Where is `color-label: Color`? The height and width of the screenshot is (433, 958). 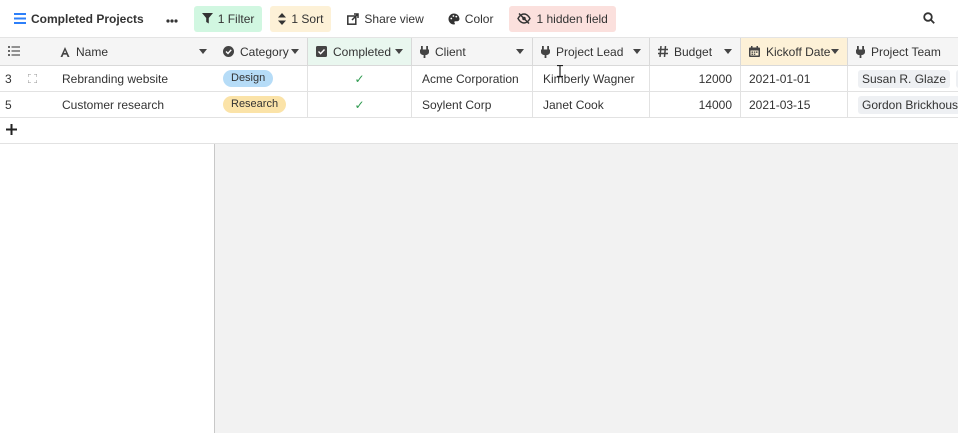 color-label: Color is located at coordinates (479, 18).